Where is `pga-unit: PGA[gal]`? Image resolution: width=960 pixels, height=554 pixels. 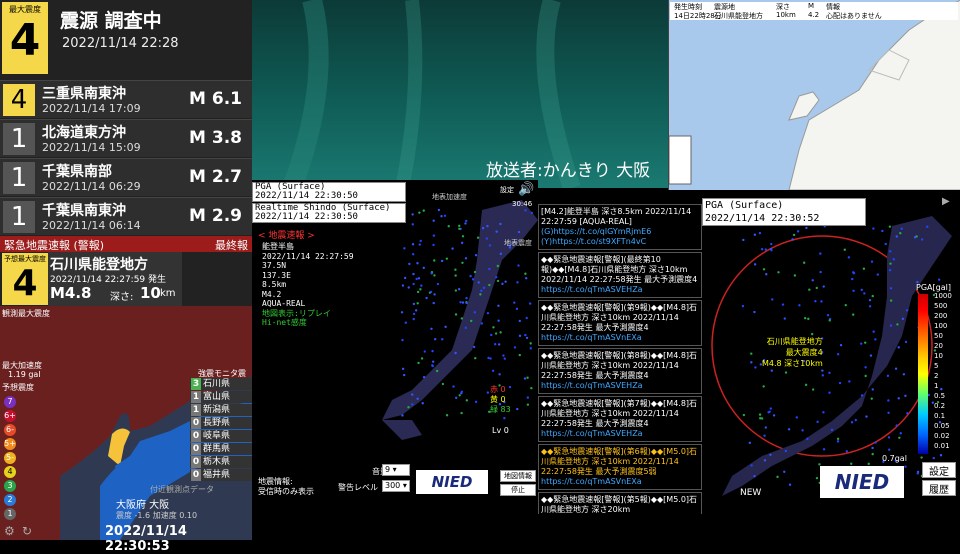 pga-unit: PGA[gal] is located at coordinates (933, 287).